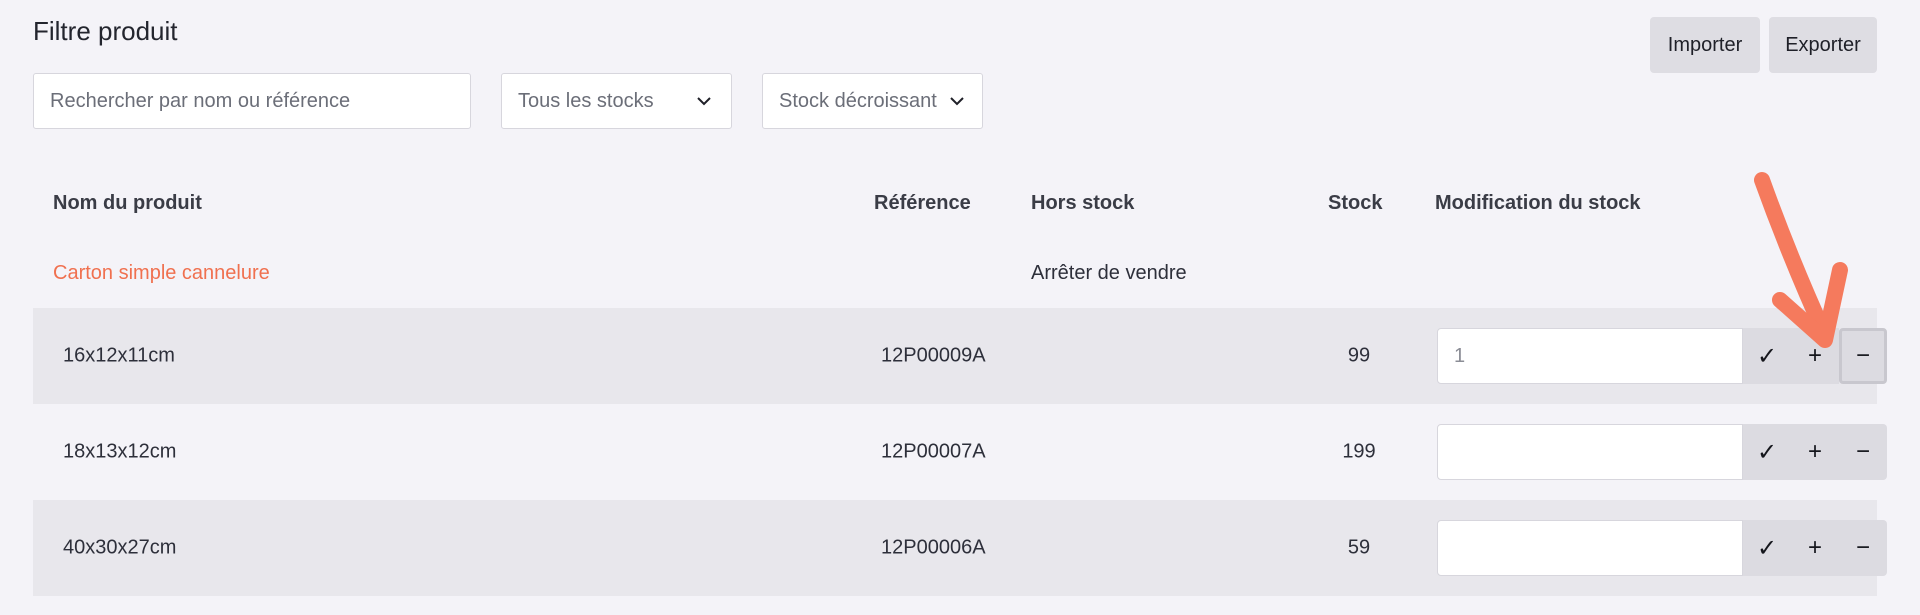 This screenshot has width=1920, height=615. Describe the element at coordinates (1359, 547) in the screenshot. I see `variant-stock: 59` at that location.